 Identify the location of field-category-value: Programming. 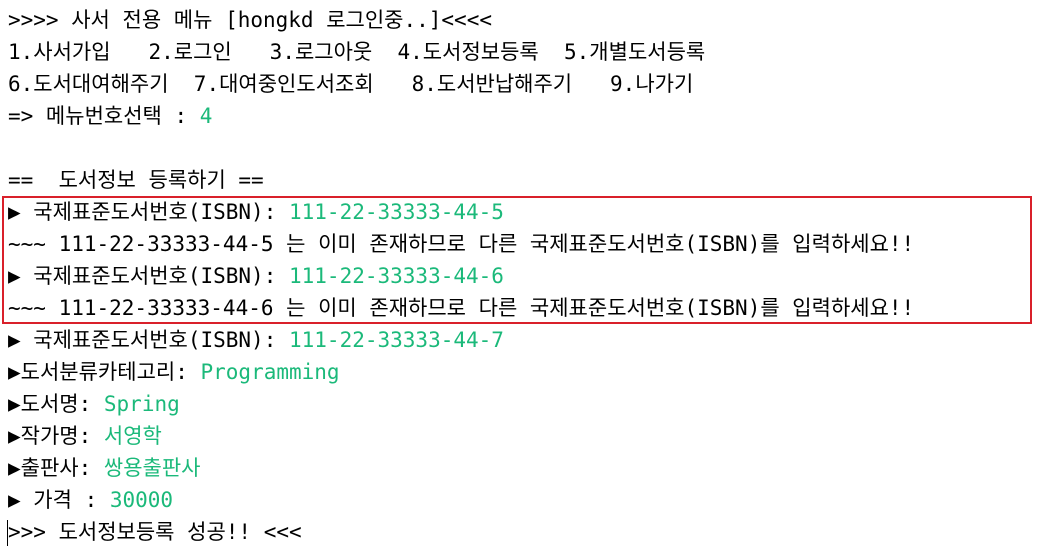
(270, 372).